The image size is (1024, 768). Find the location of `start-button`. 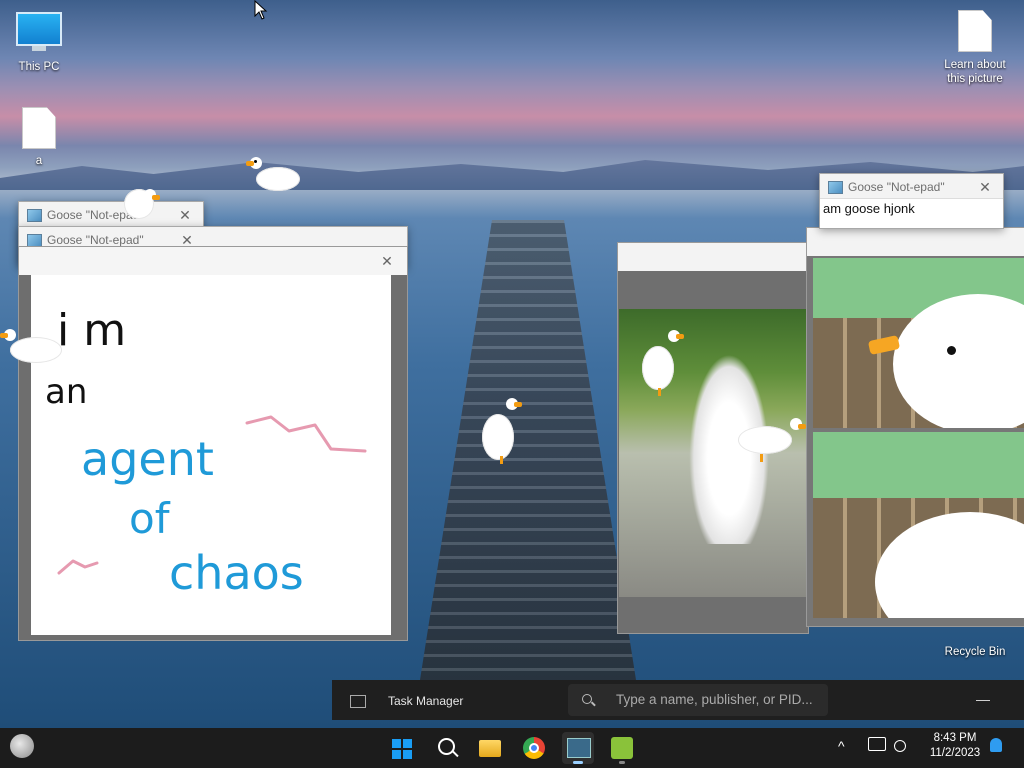

start-button is located at coordinates (402, 748).